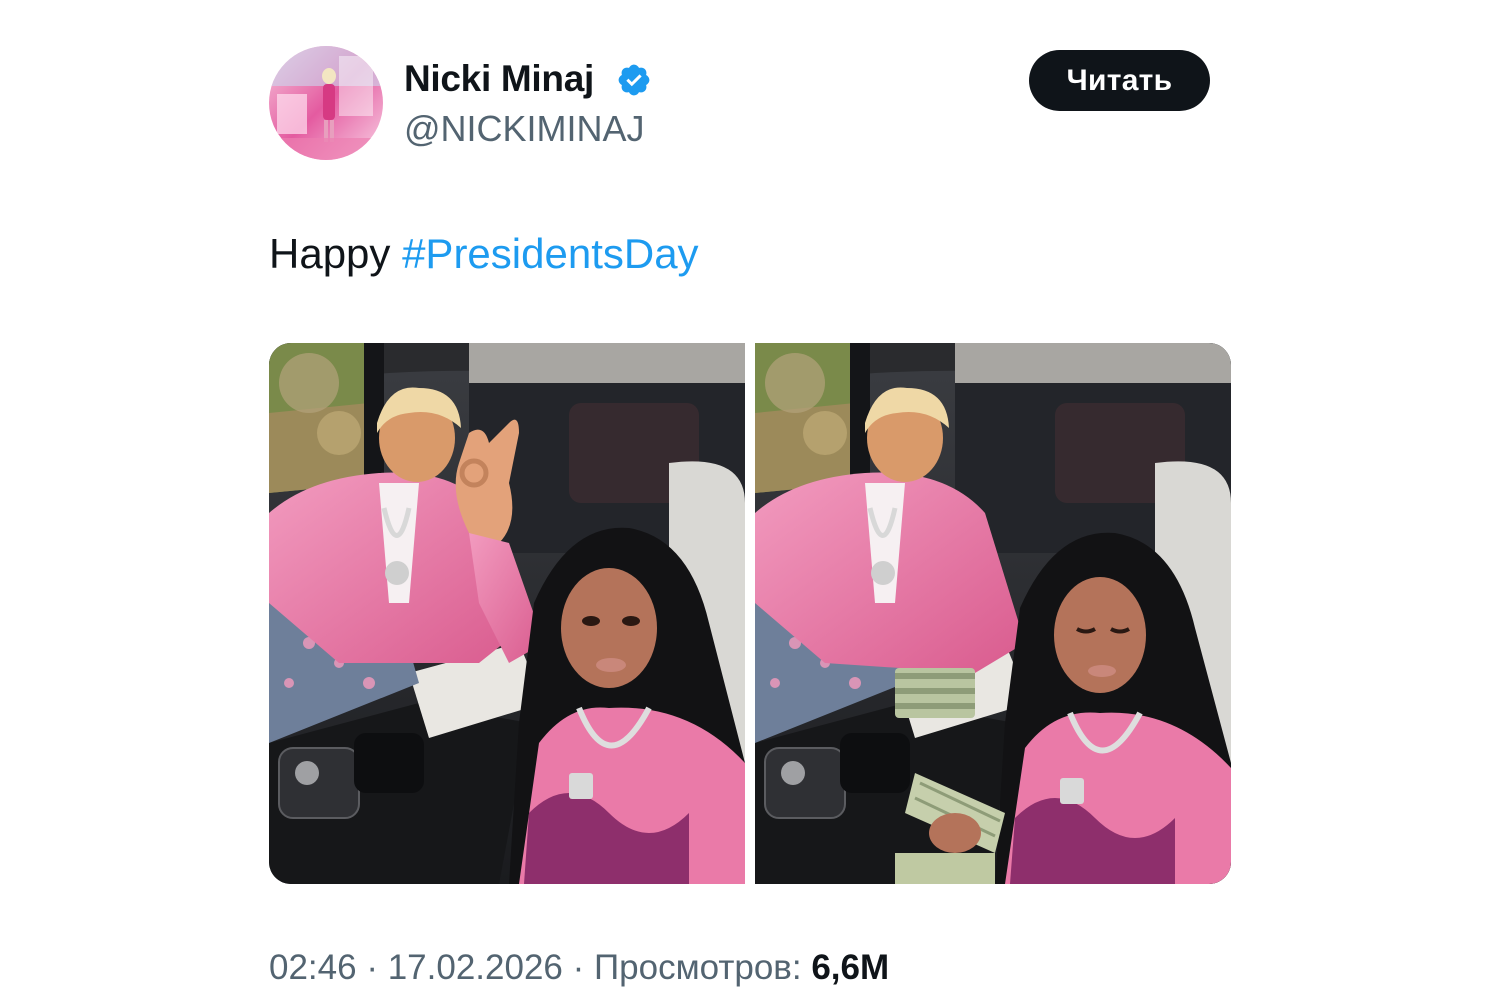 This screenshot has width=1500, height=1000. I want to click on views-label: Просмотров:, so click(697, 967).